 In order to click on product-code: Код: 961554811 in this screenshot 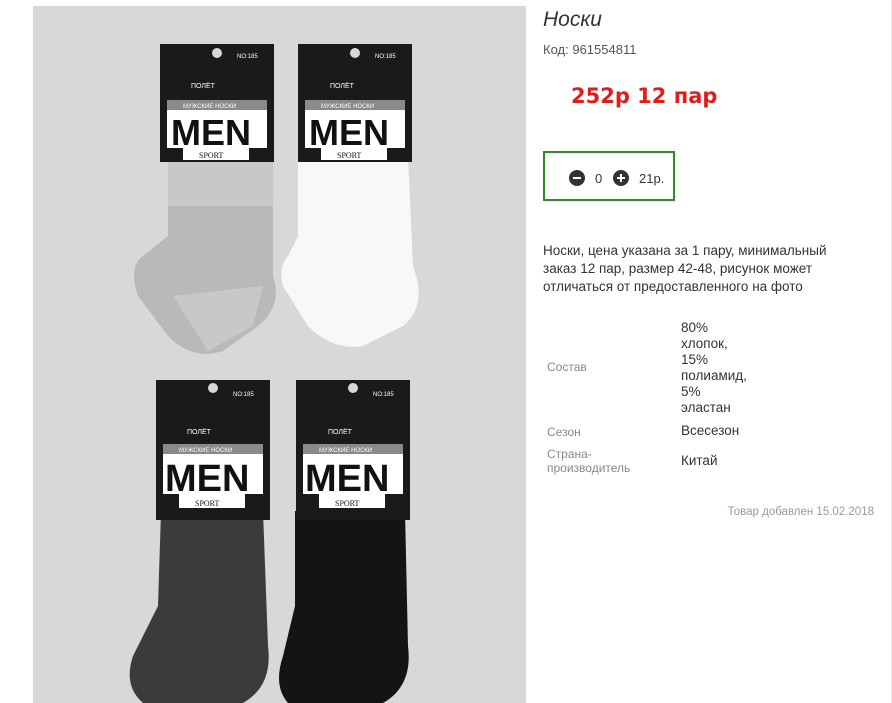, I will do `click(589, 49)`.